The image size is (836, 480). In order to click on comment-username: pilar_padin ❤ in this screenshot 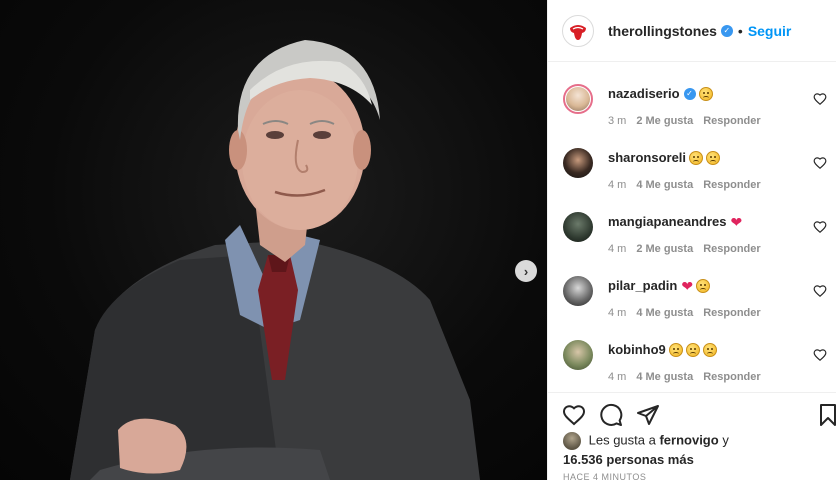, I will do `click(659, 285)`.